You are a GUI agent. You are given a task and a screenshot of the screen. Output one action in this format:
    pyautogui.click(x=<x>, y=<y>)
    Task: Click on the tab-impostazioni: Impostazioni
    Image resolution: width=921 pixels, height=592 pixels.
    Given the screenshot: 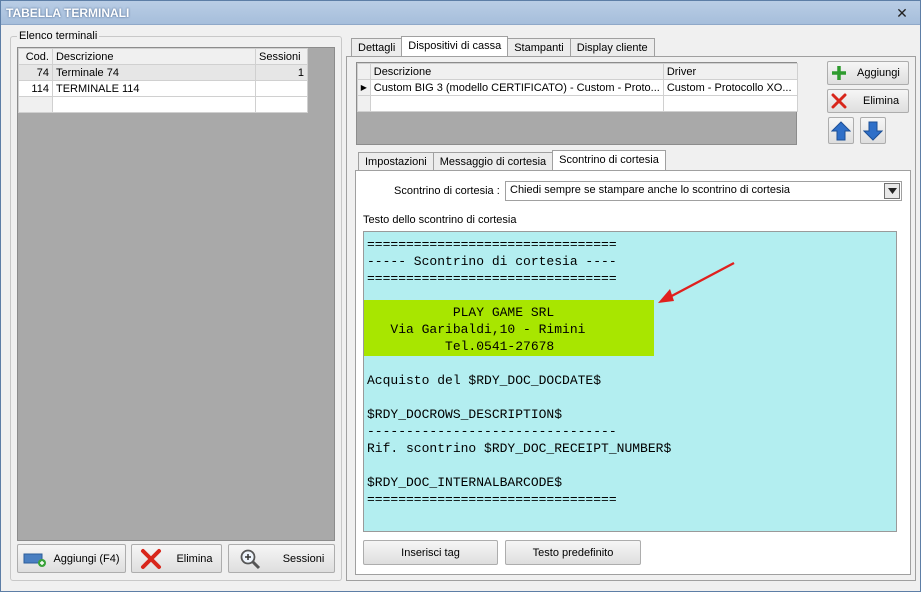 What is the action you would take?
    pyautogui.click(x=396, y=161)
    